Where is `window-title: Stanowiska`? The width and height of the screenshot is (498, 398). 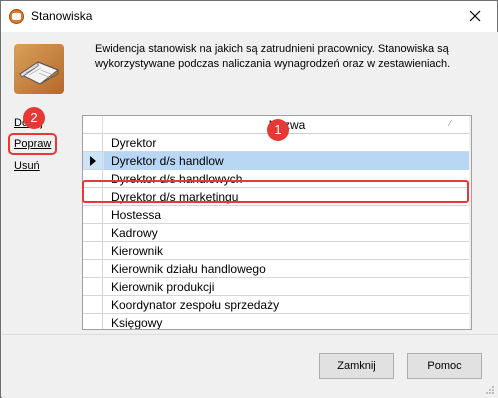
window-title: Stanowiska is located at coordinates (62, 16).